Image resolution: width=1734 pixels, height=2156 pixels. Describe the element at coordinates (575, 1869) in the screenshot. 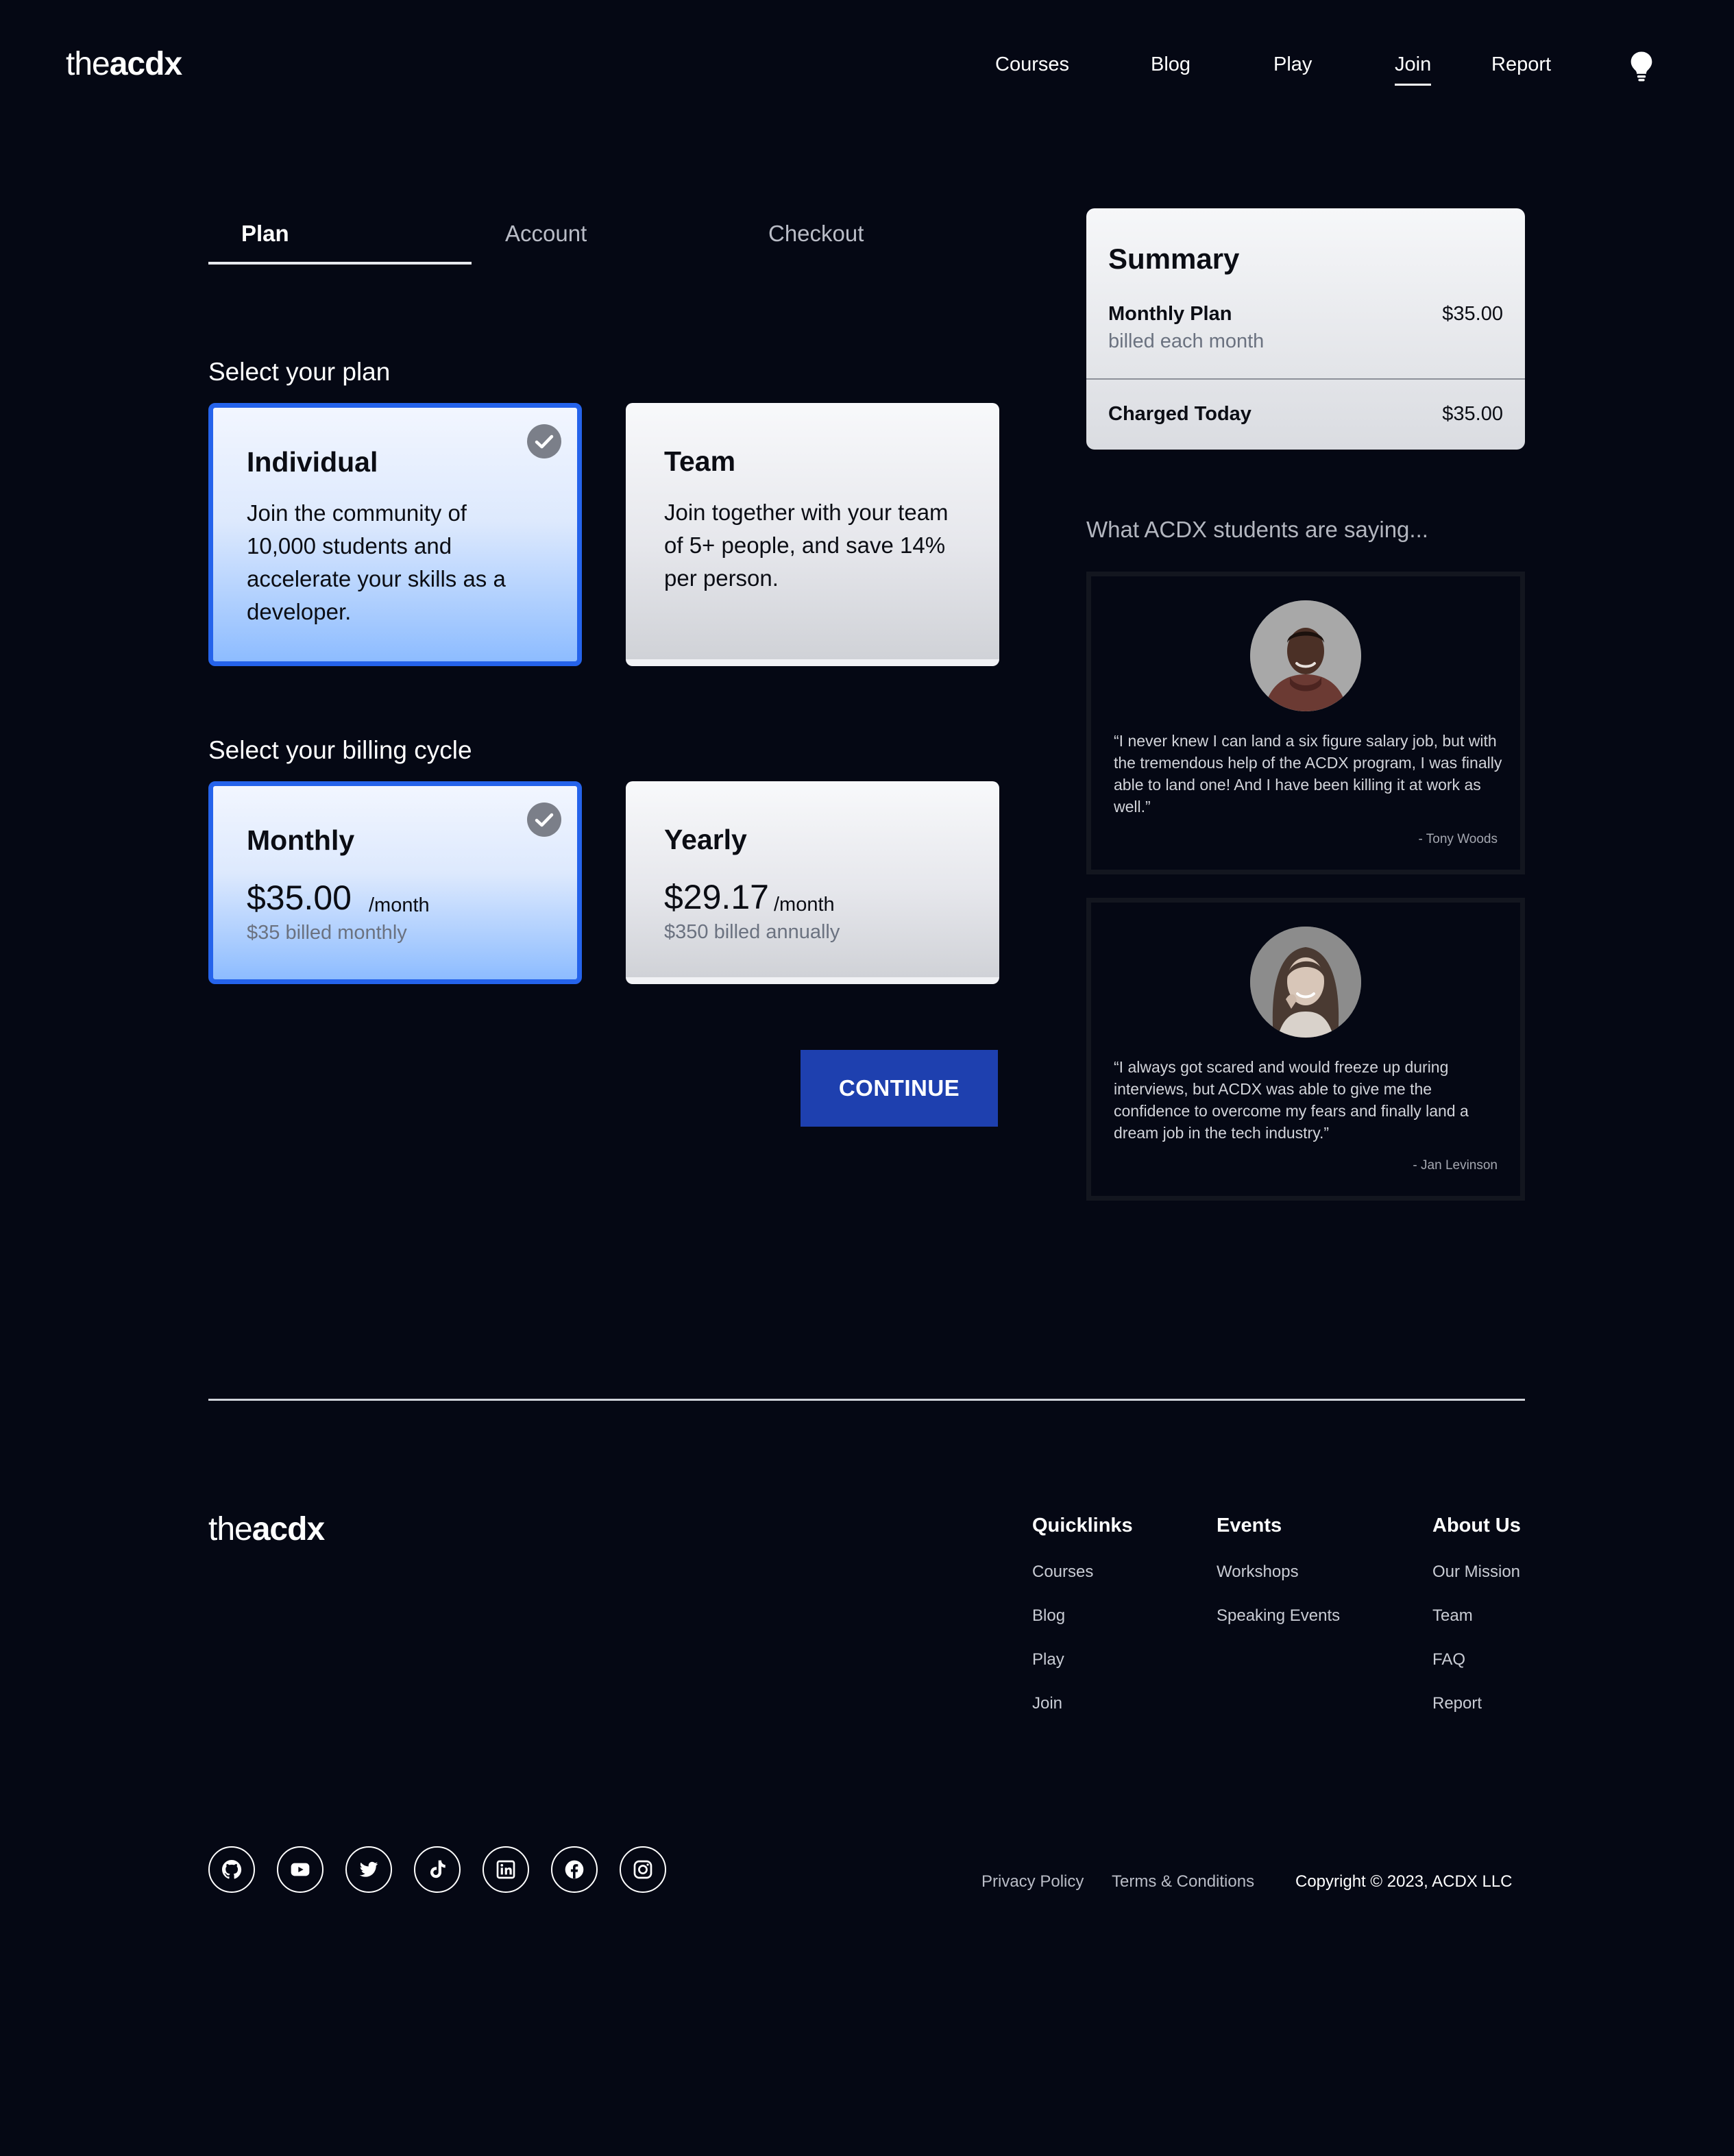

I see `facebook-icon` at that location.